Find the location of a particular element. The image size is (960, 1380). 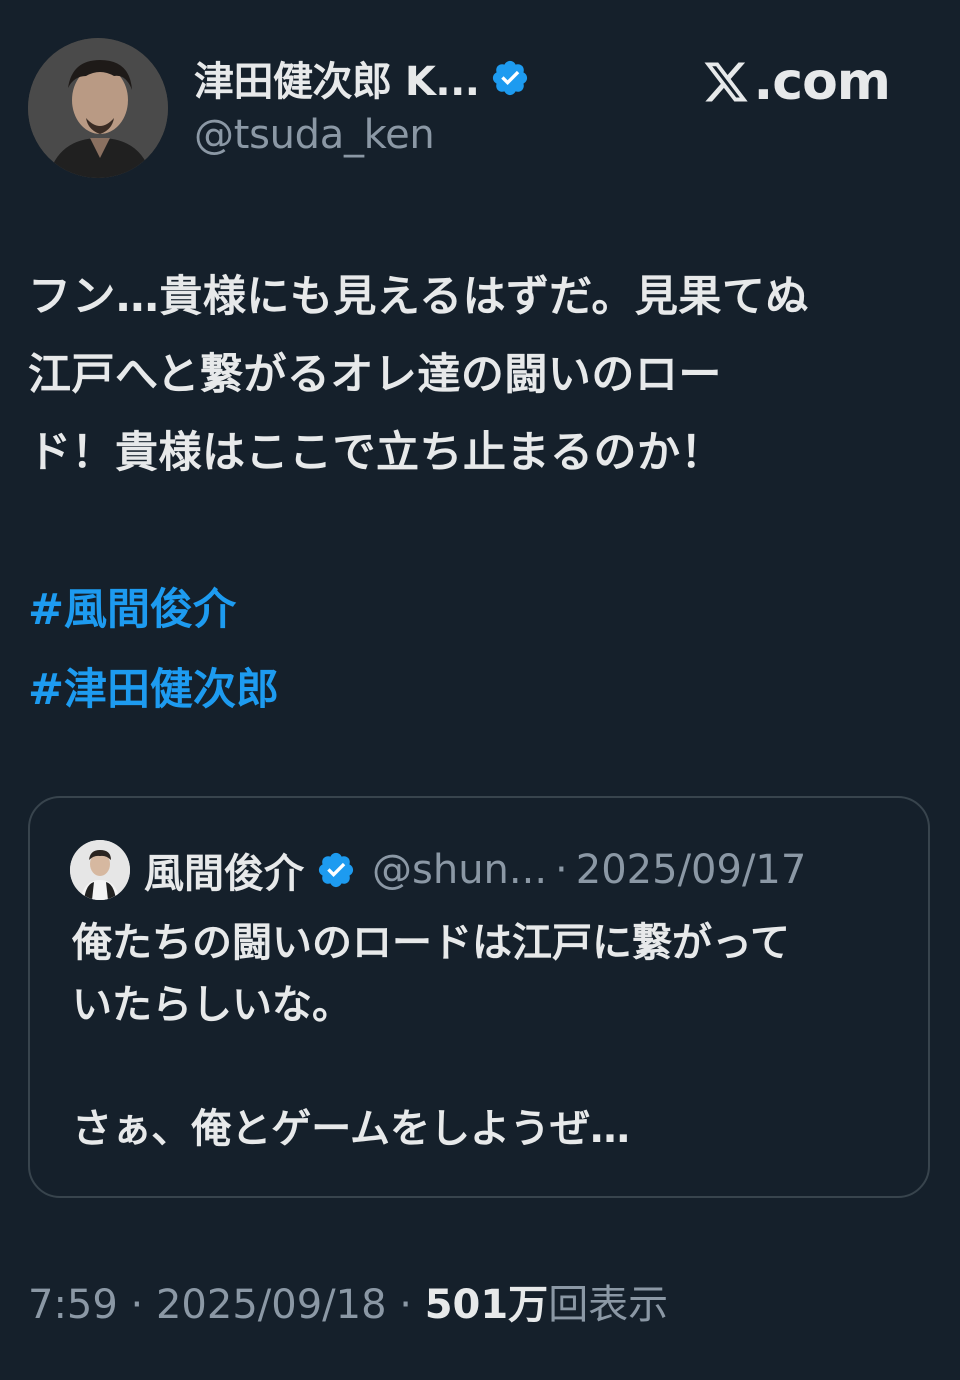

tweet-header: 津田健次郎 K... @tsuda_ken .com is located at coordinates (480, 108).